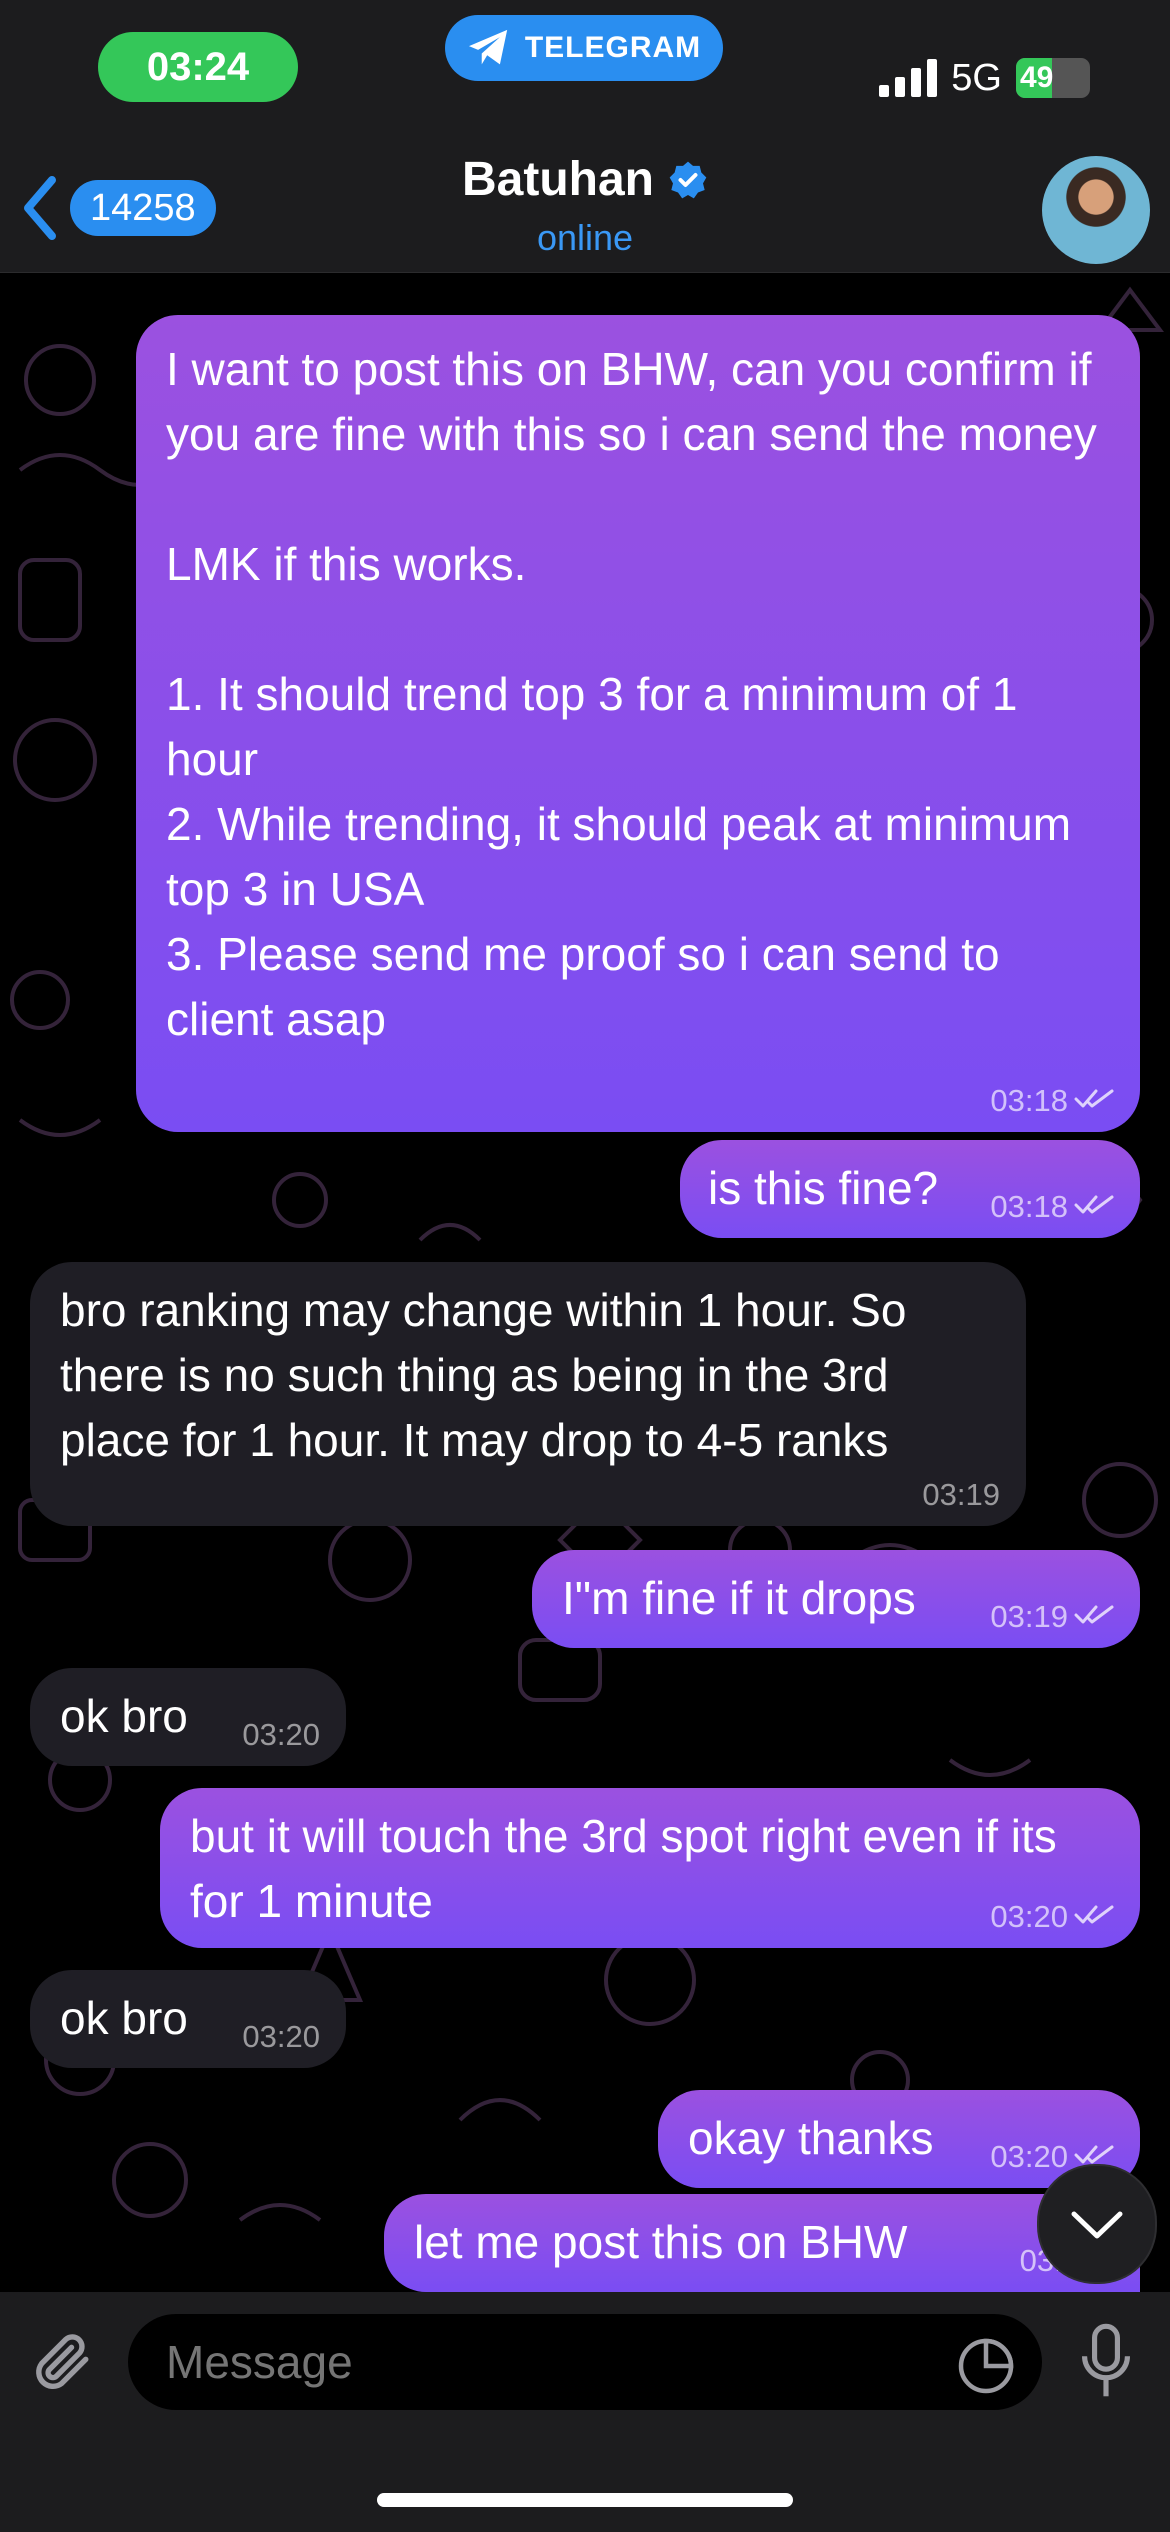 This screenshot has height=2532, width=1170. I want to click on scroll-down-chevron-icon, so click(1097, 2225).